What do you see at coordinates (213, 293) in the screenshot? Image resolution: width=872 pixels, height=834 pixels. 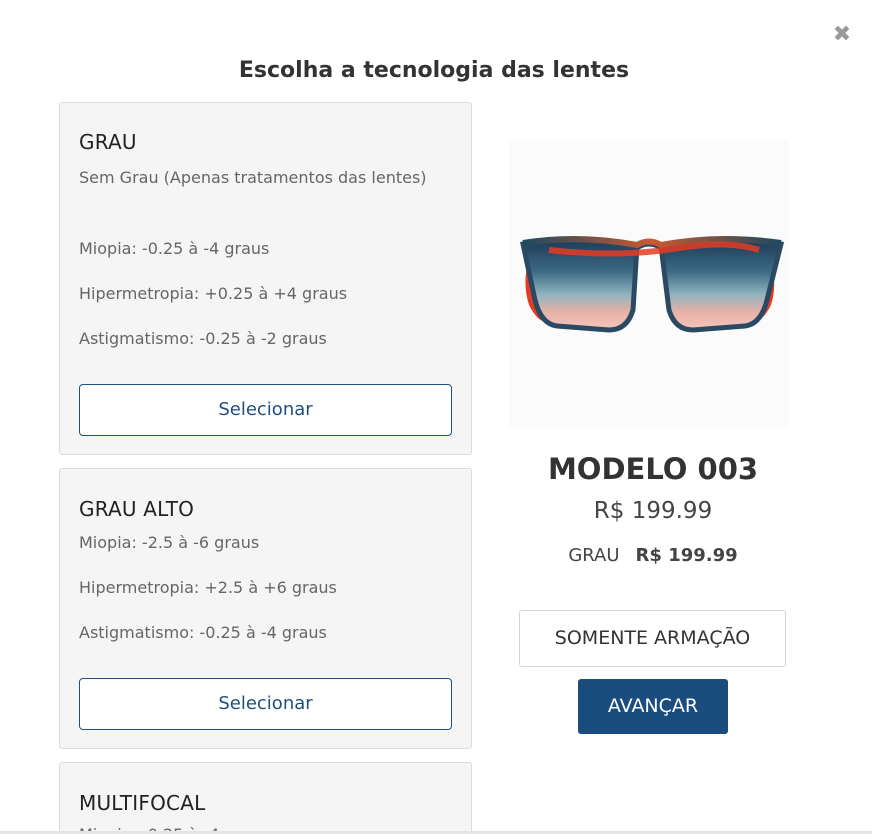 I see `option-detail-hyperopia: Hipermetropia: +0.25 à +4 graus` at bounding box center [213, 293].